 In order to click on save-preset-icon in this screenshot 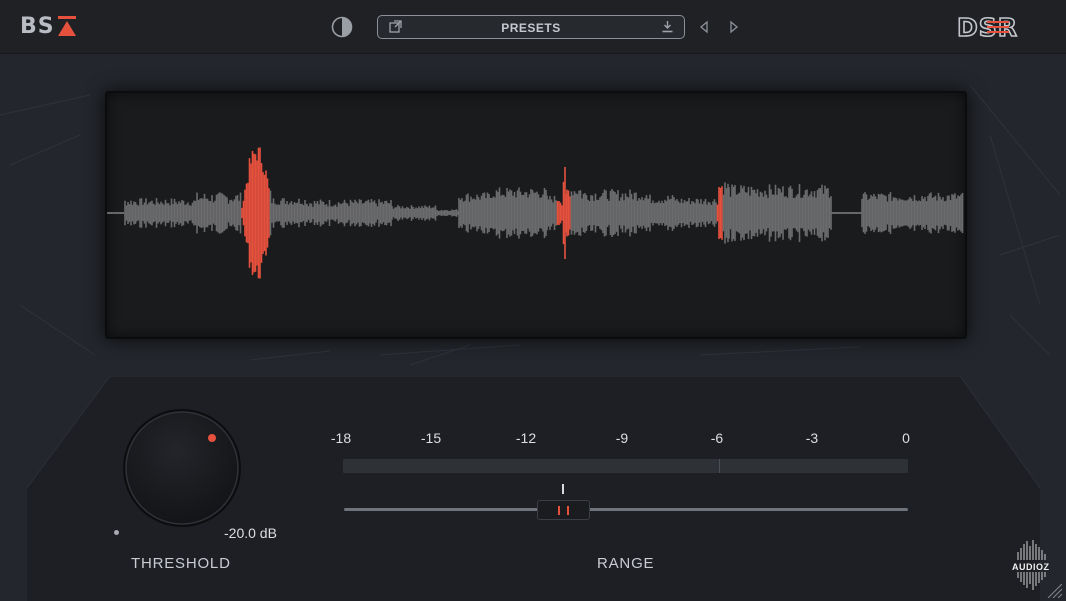, I will do `click(667, 26)`.